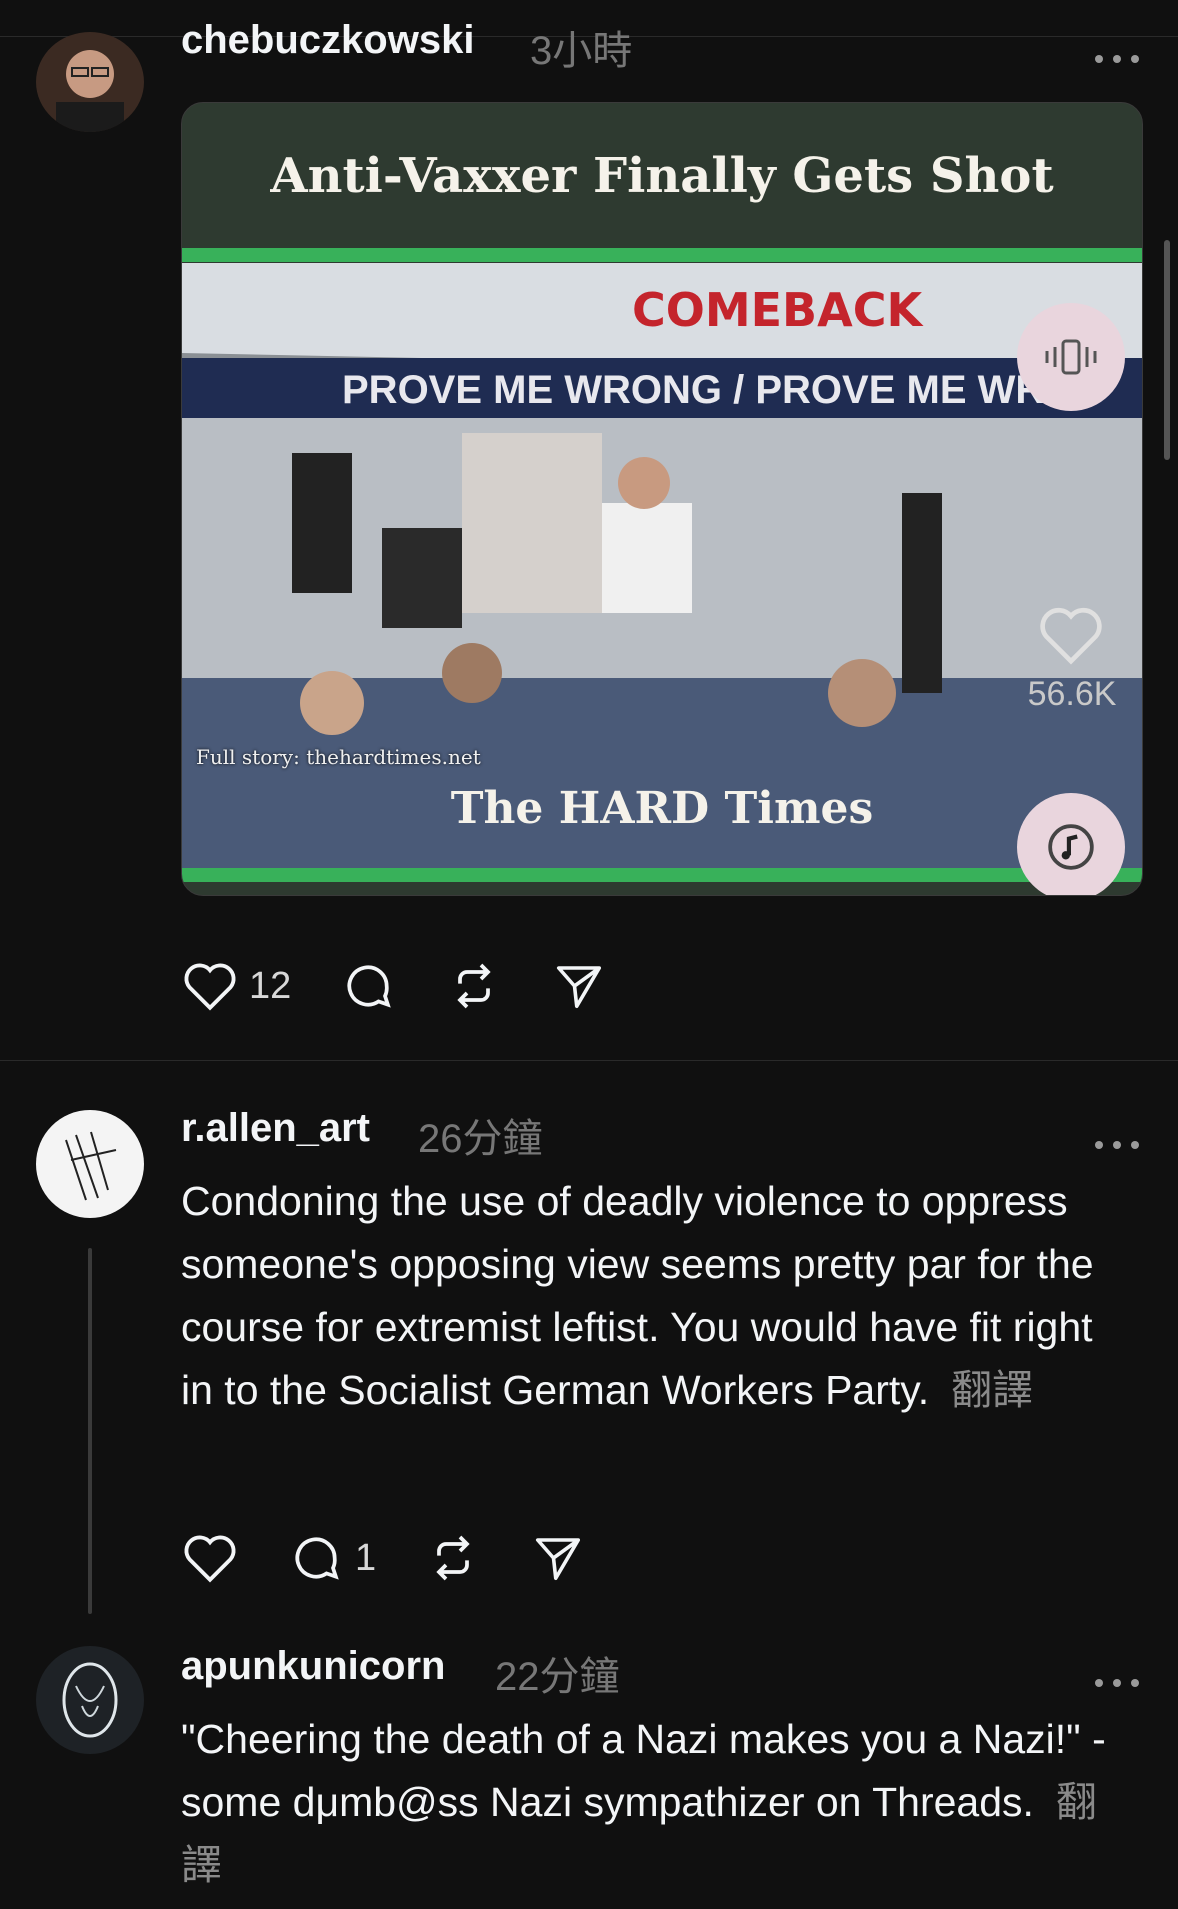 This screenshot has height=1909, width=1178. Describe the element at coordinates (418, 986) in the screenshot. I see `post-actions: 12` at that location.